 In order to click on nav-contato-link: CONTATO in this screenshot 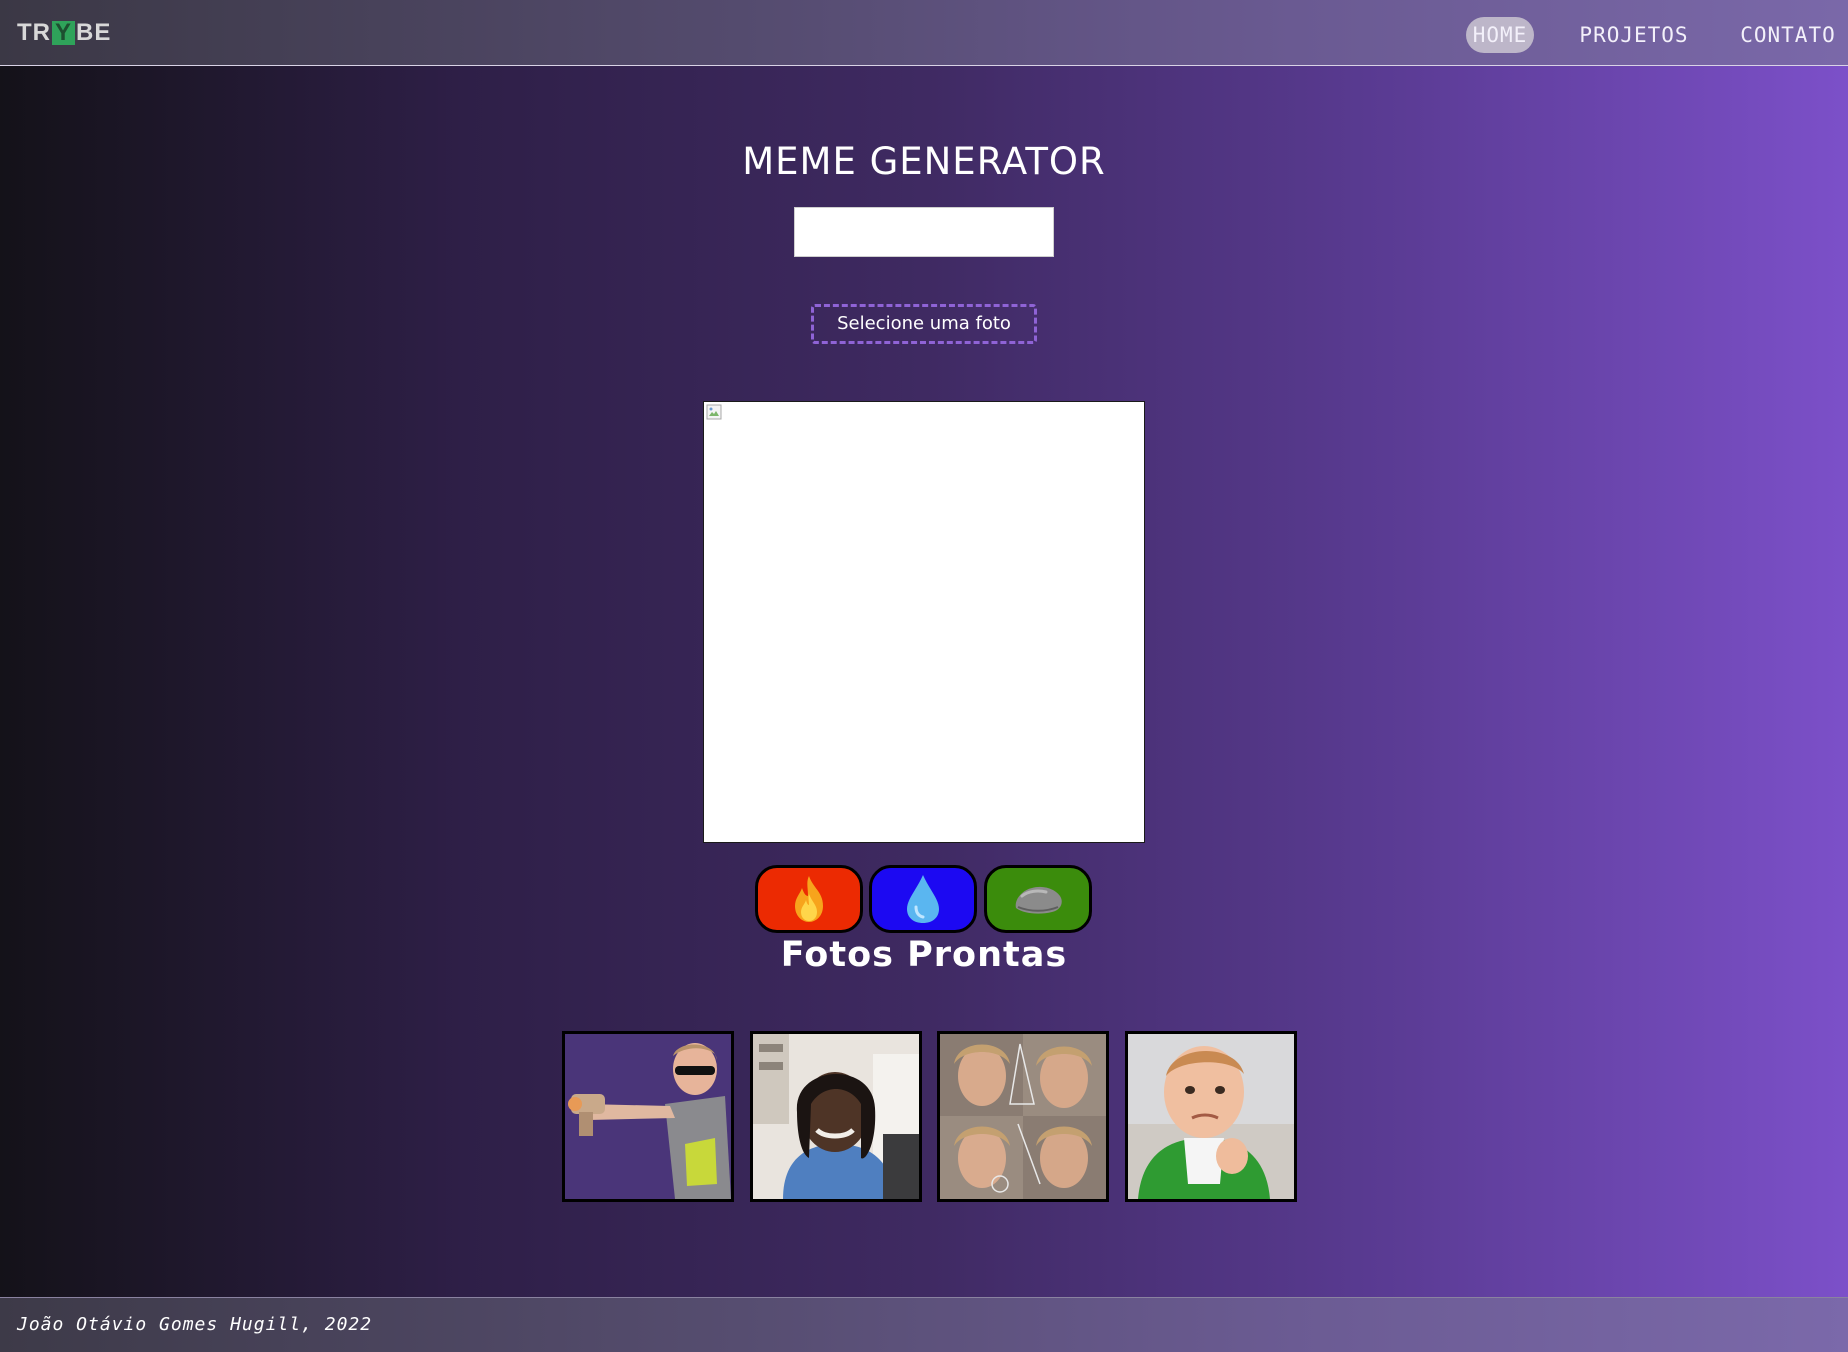, I will do `click(1788, 35)`.